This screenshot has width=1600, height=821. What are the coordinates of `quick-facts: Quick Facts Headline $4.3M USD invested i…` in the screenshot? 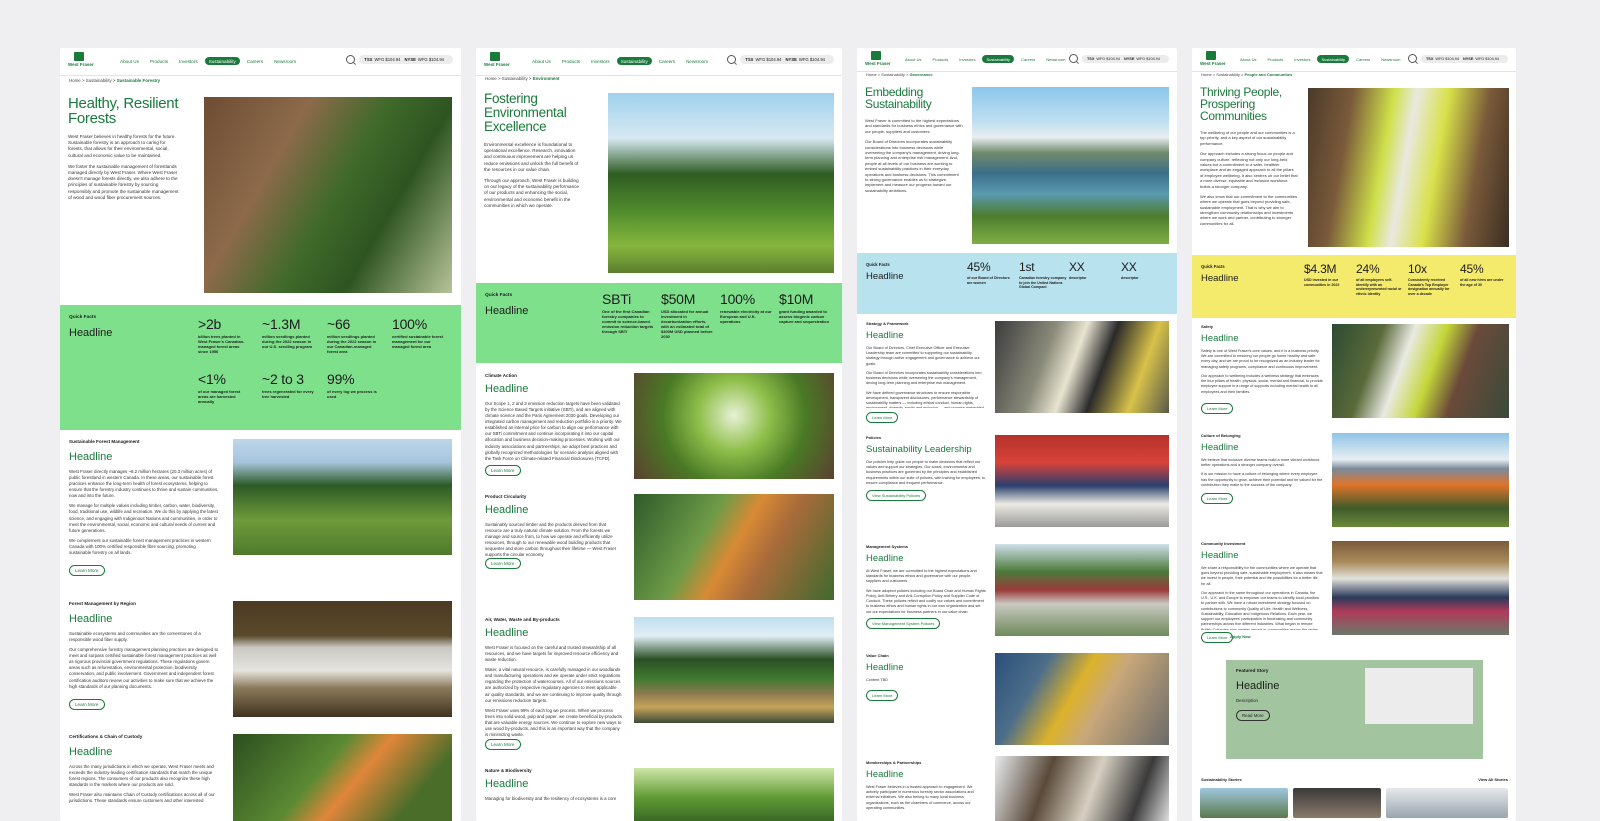 It's located at (1354, 286).